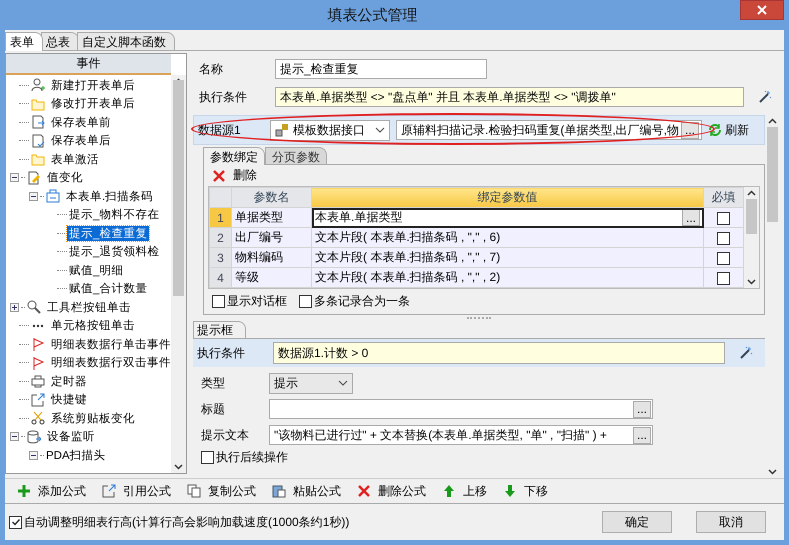 This screenshot has height=545, width=789. Describe the element at coordinates (463, 491) in the screenshot. I see `toolbar-button: 上移` at that location.